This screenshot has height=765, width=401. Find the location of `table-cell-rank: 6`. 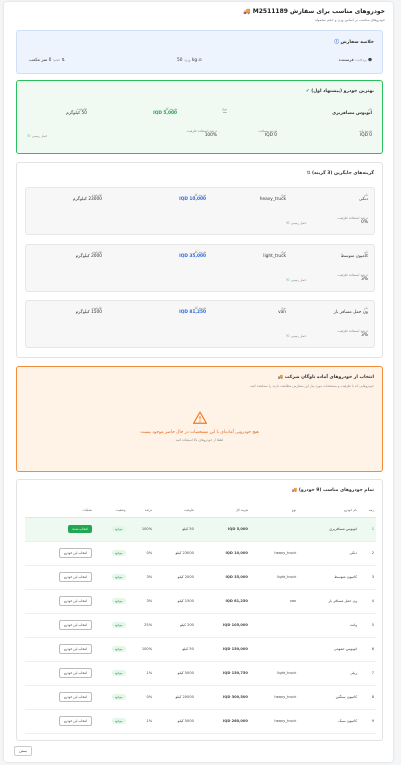

table-cell-rank: 6 is located at coordinates (367, 649).